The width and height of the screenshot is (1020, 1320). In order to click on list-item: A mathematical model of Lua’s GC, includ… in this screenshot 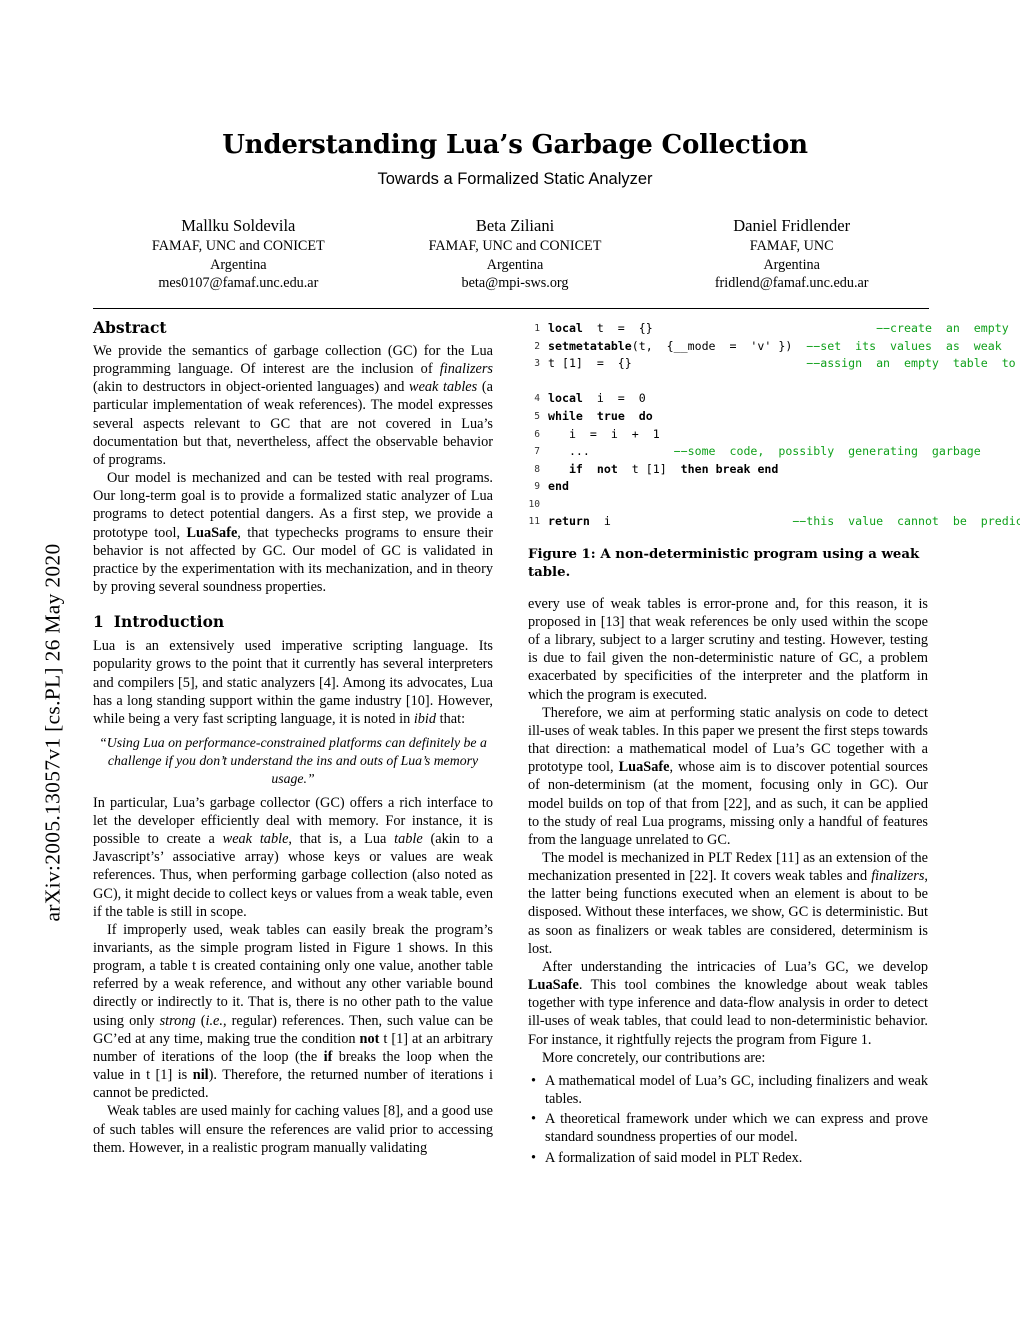, I will do `click(729, 1090)`.